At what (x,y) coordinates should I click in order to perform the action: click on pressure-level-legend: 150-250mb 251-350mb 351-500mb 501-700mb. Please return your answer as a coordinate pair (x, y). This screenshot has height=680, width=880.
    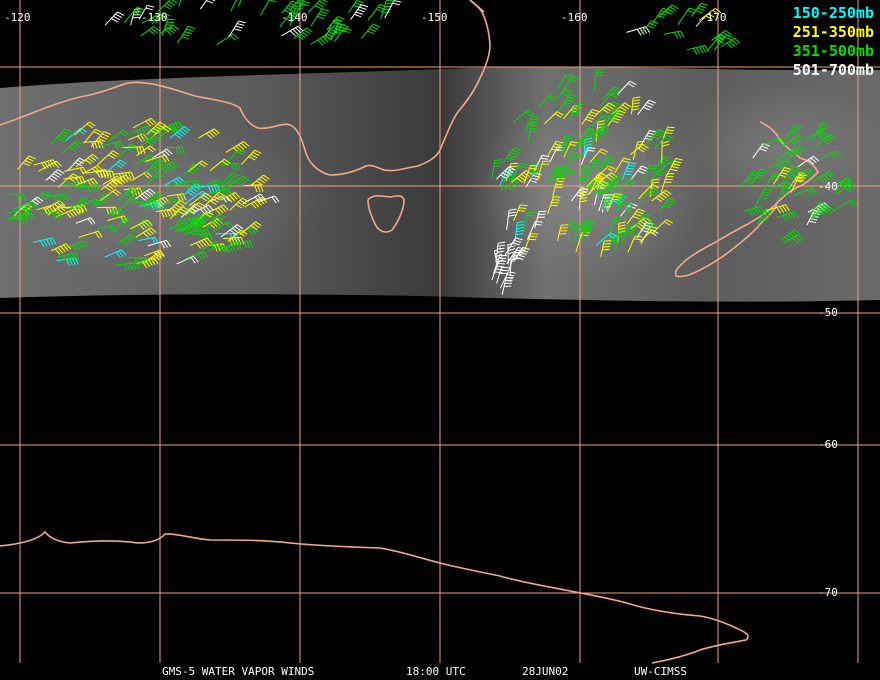
    Looking at the image, I should click on (833, 42).